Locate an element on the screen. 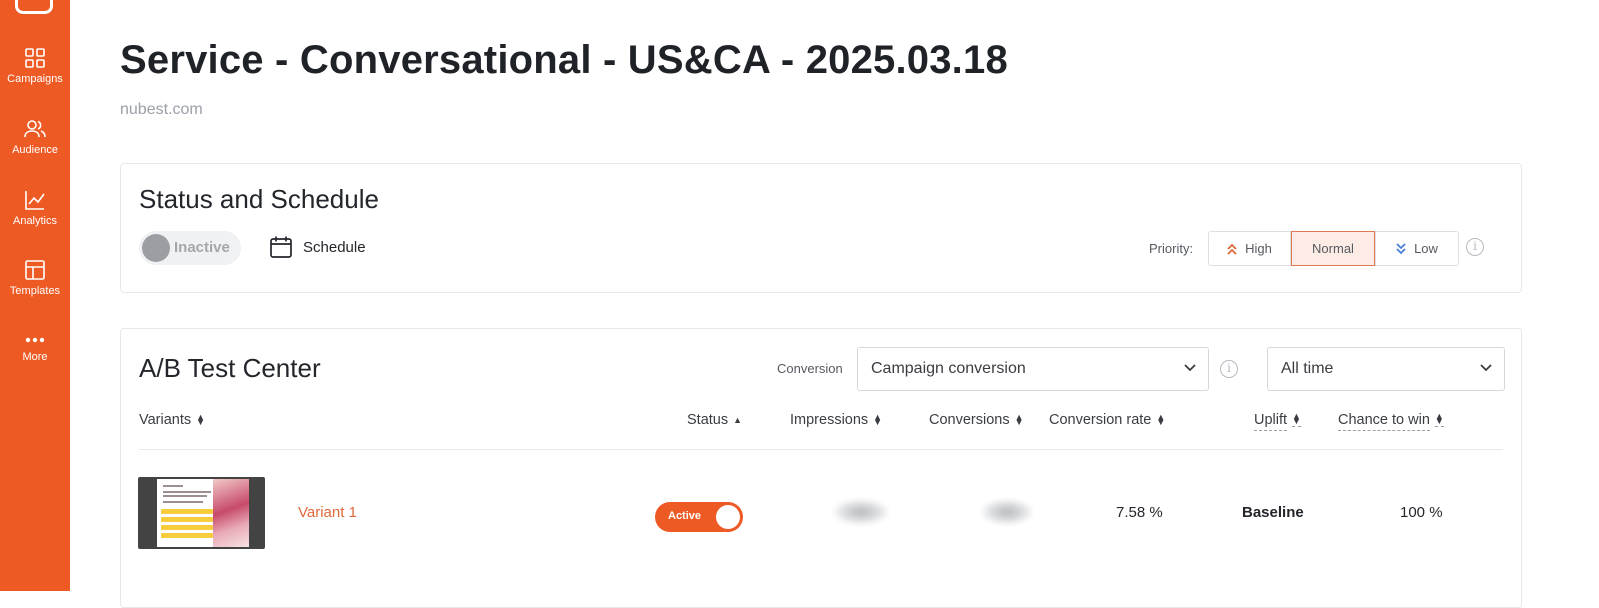  status-card-title: Status and Schedule is located at coordinates (259, 199).